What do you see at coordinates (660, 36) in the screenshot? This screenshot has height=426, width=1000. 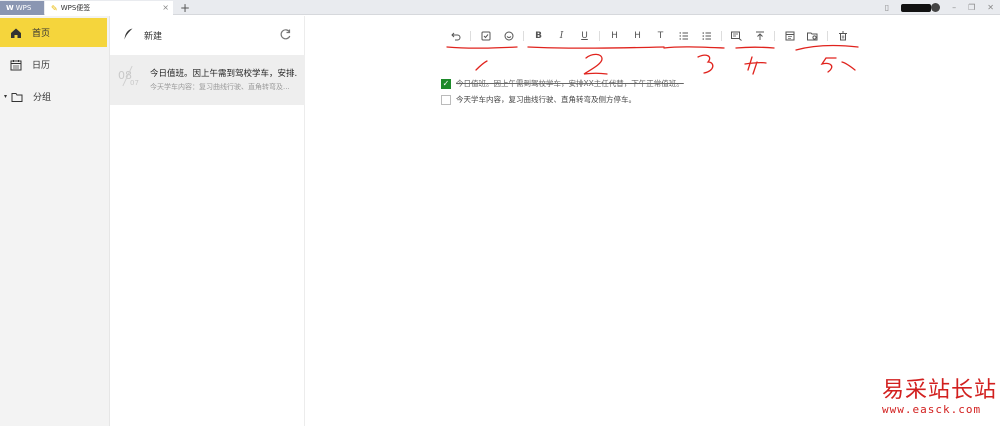 I see `text-button: T` at bounding box center [660, 36].